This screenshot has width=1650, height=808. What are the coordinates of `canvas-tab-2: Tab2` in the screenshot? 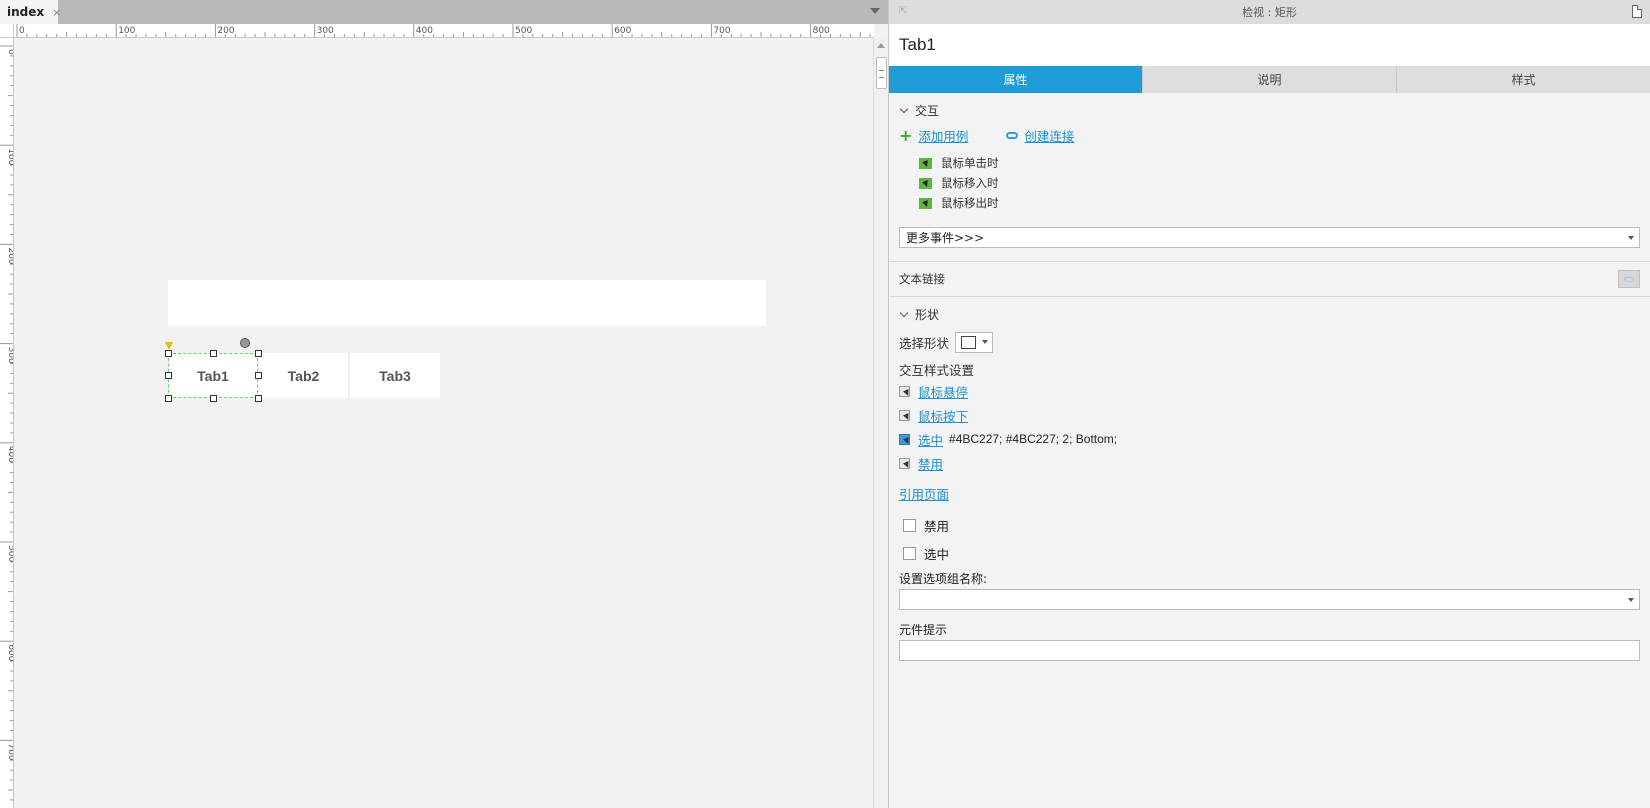 It's located at (304, 375).